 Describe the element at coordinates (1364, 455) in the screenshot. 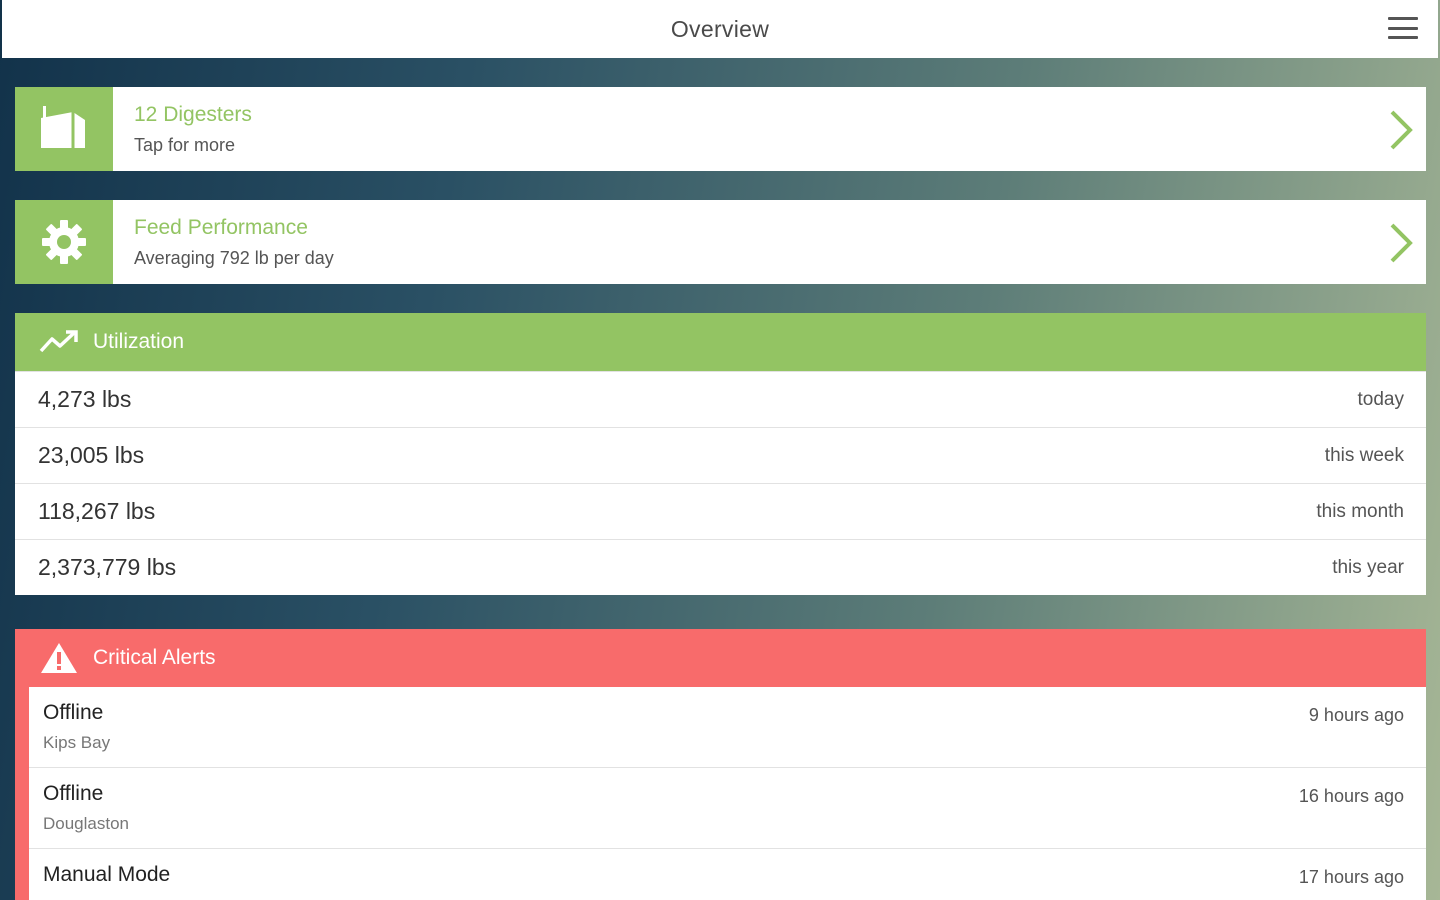

I see `utilization-period: this week` at that location.